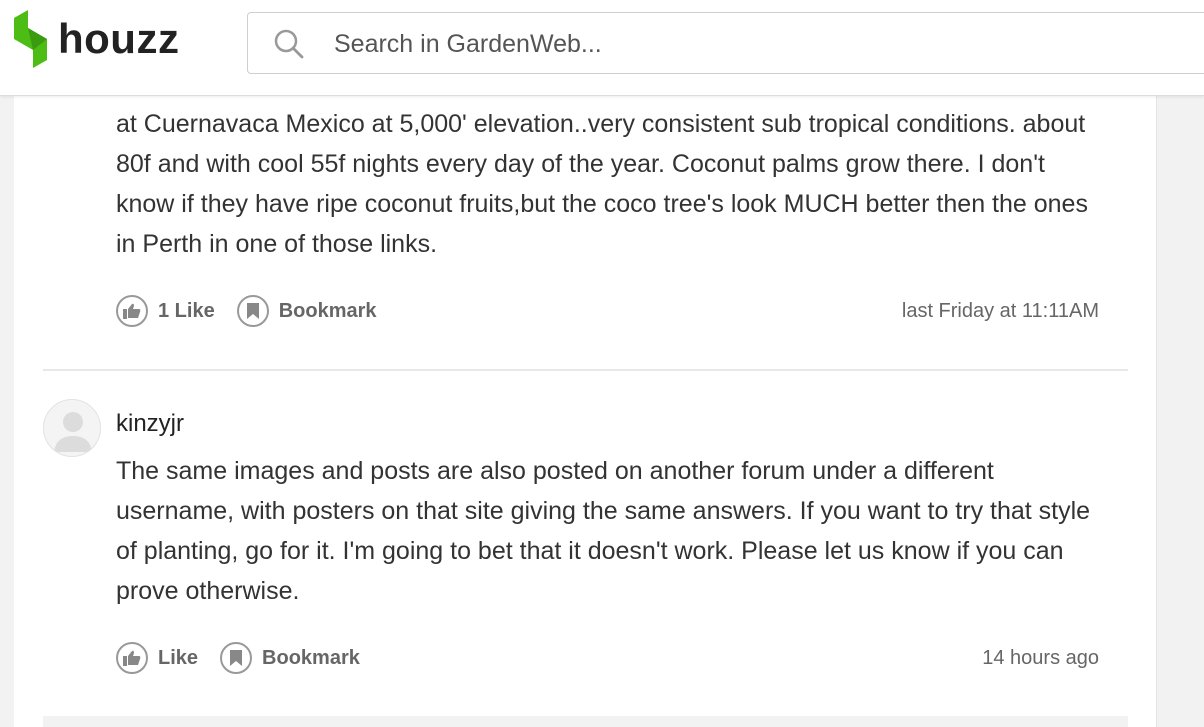 The width and height of the screenshot is (1204, 727). What do you see at coordinates (150, 424) in the screenshot?
I see `post-username: kinzyjr` at bounding box center [150, 424].